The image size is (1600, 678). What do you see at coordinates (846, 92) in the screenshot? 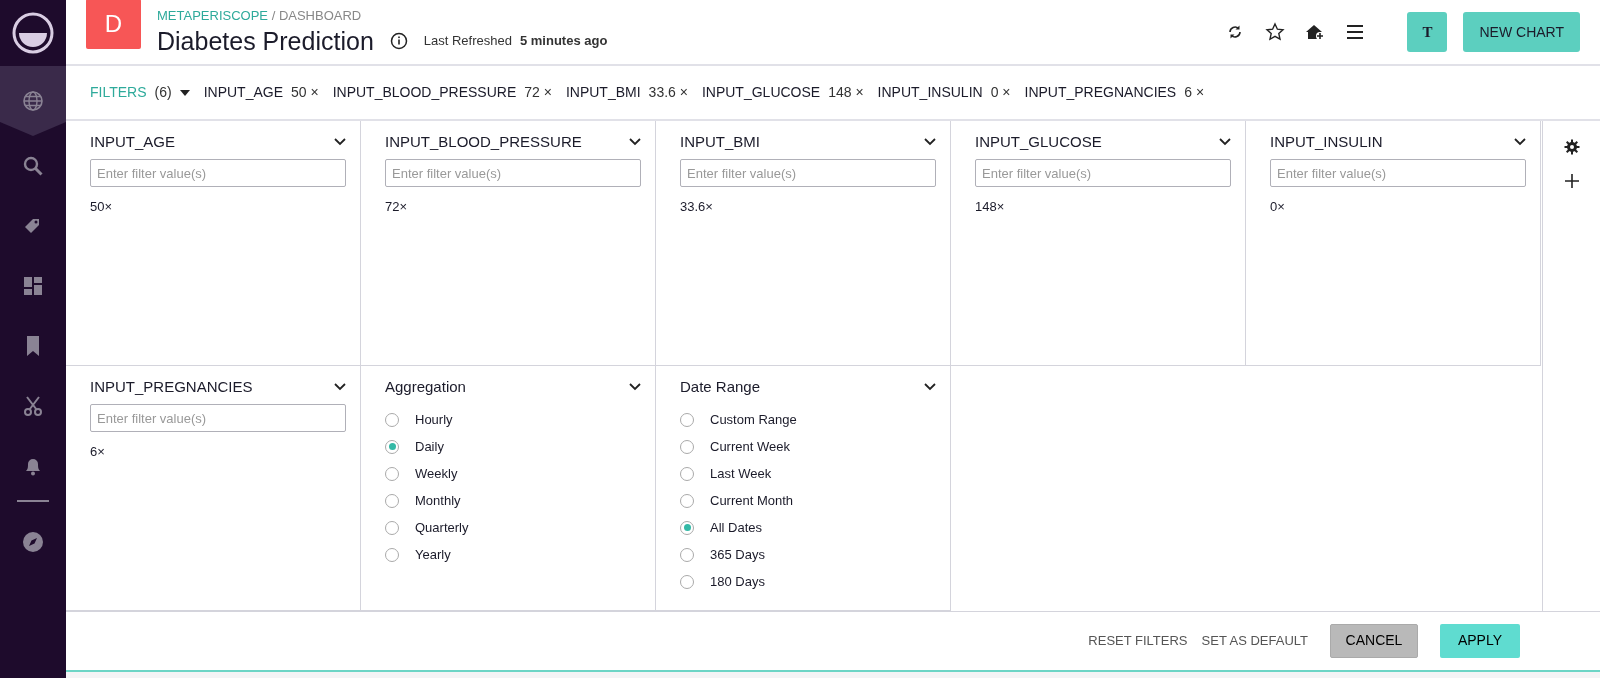
I see `filter-chip-value: 148 ×` at bounding box center [846, 92].